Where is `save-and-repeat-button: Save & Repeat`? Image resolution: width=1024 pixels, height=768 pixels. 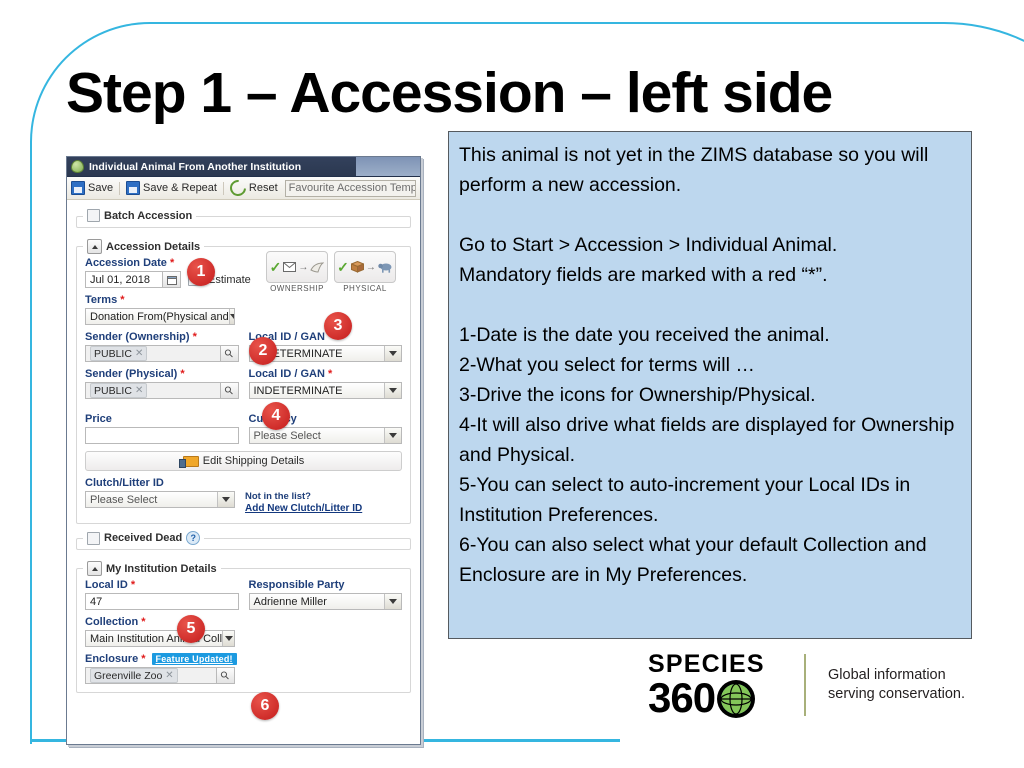
save-and-repeat-button: Save & Repeat is located at coordinates (171, 188).